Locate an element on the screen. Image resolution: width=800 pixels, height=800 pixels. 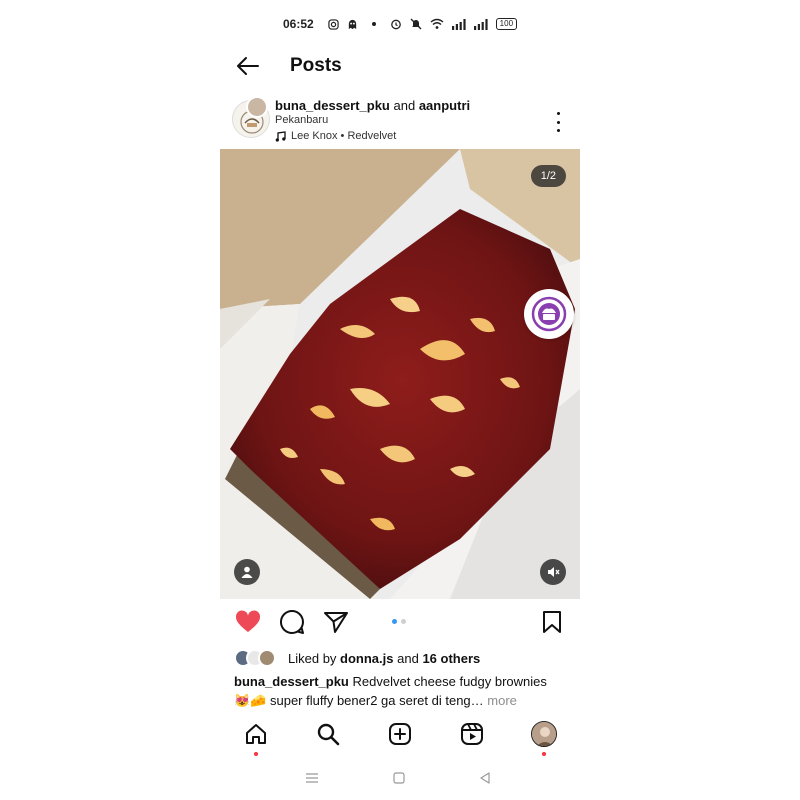
likes-connector: and is located at coordinates (408, 658).